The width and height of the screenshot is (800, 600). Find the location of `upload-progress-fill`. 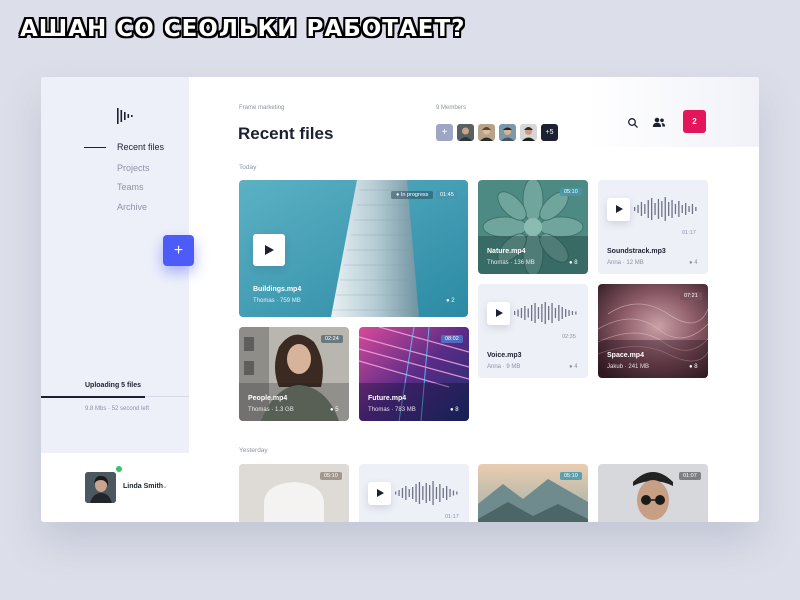

upload-progress-fill is located at coordinates (93, 397).